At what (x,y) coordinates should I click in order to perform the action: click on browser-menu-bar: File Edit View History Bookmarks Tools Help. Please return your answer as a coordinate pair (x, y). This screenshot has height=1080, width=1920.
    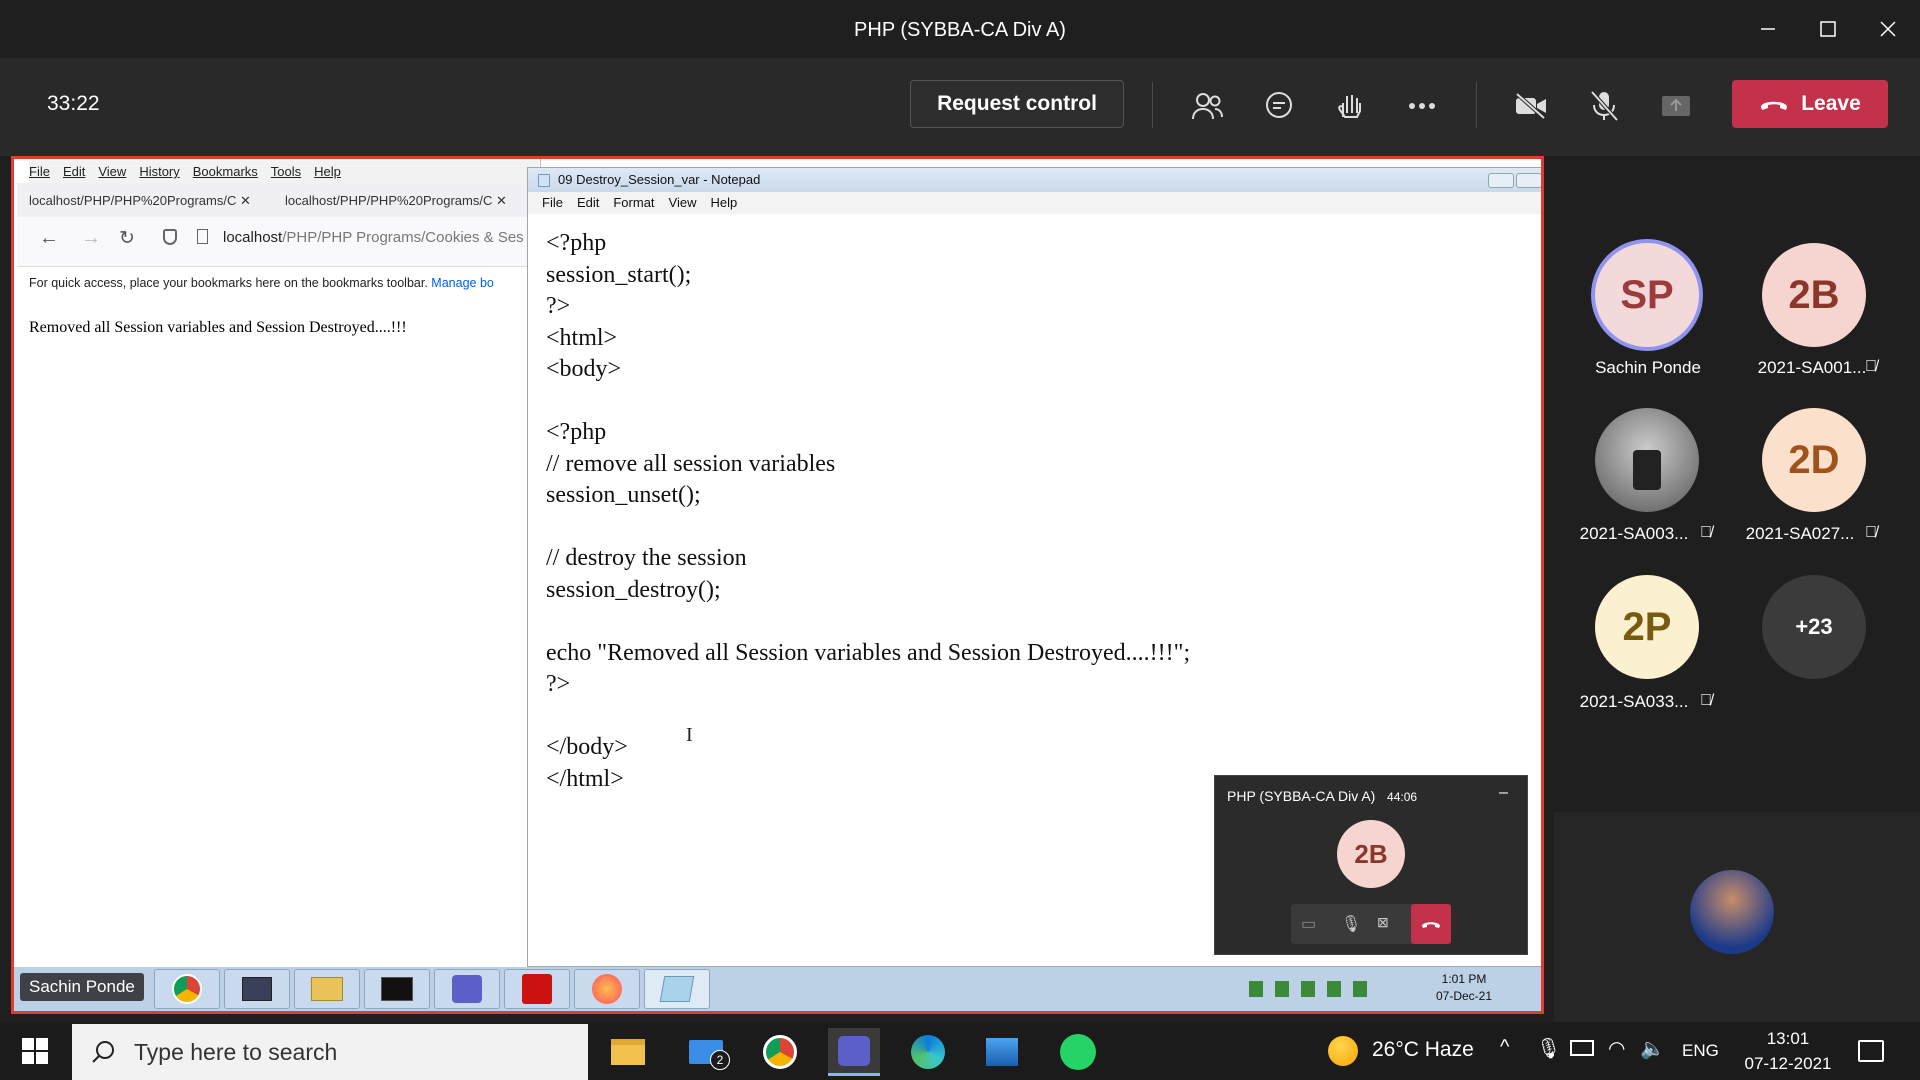
    Looking at the image, I should click on (284, 172).